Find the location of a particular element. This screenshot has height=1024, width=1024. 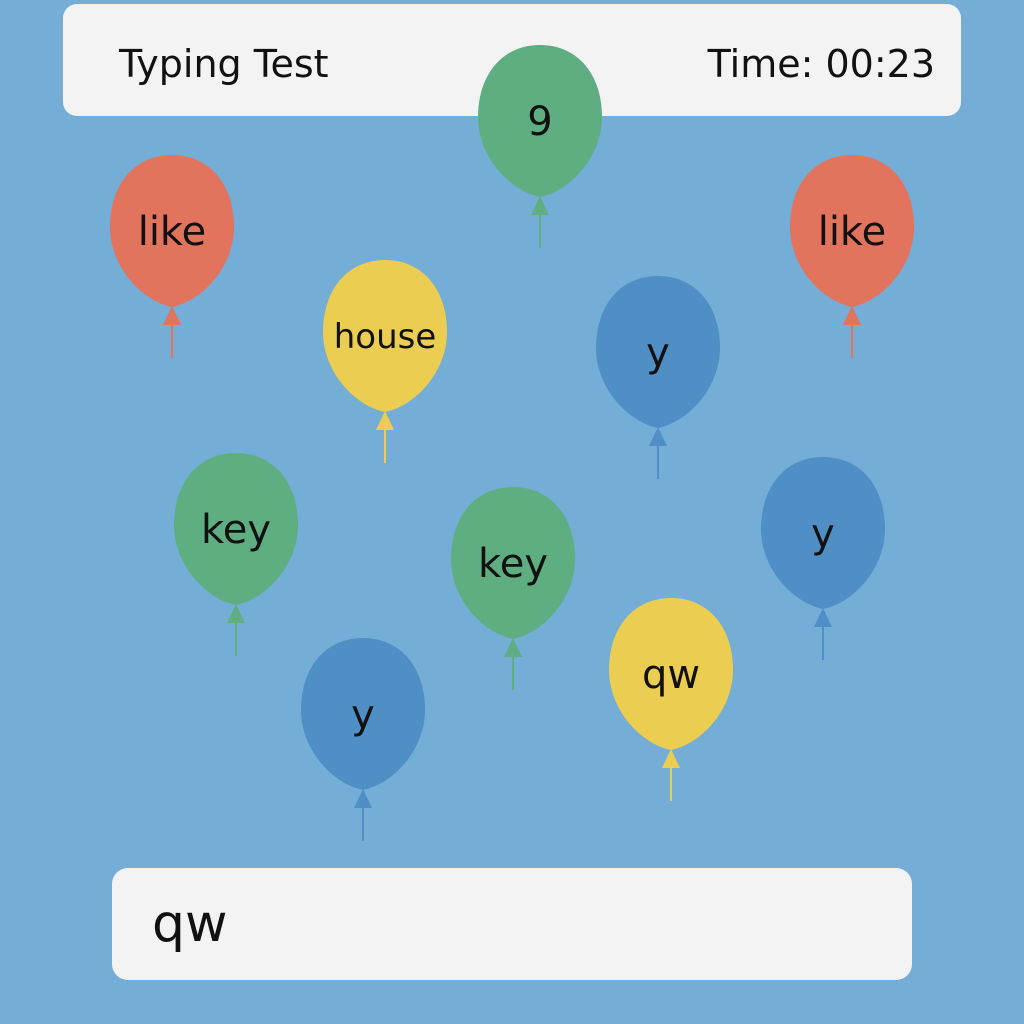

timer-display: Time: 00:23 is located at coordinates (821, 64).